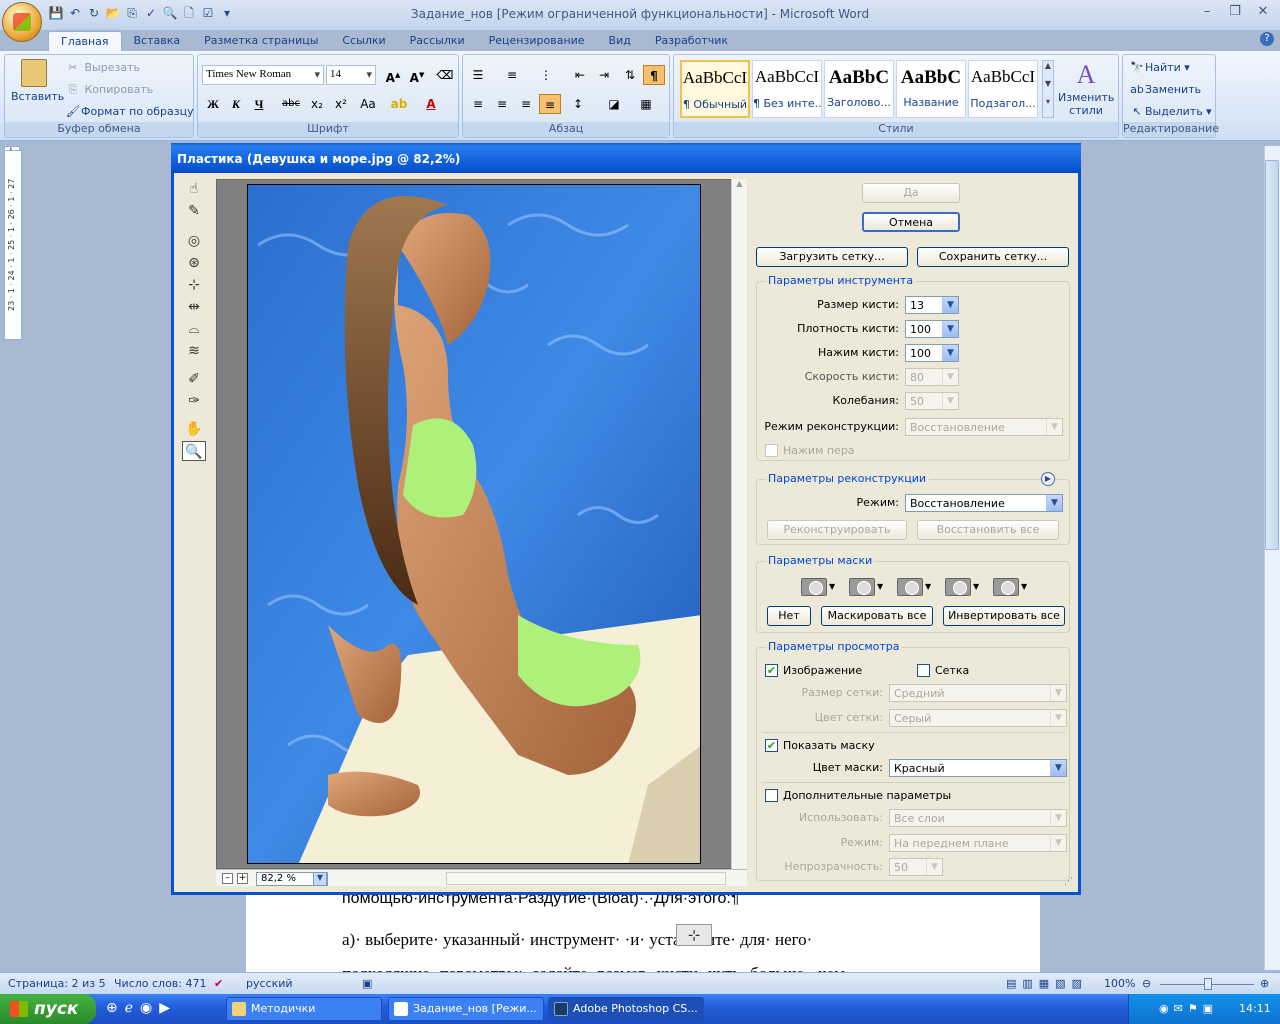 This screenshot has width=1280, height=1024. I want to click on font-size-combo: 14, so click(351, 75).